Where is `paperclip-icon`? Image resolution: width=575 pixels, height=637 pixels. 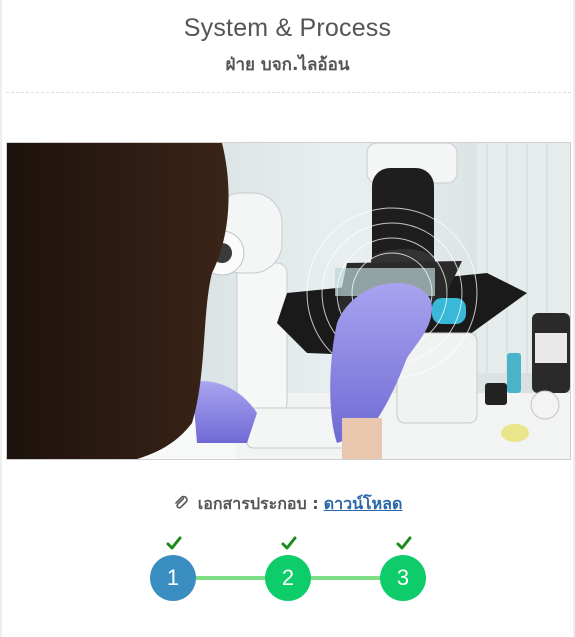
paperclip-icon is located at coordinates (181, 502).